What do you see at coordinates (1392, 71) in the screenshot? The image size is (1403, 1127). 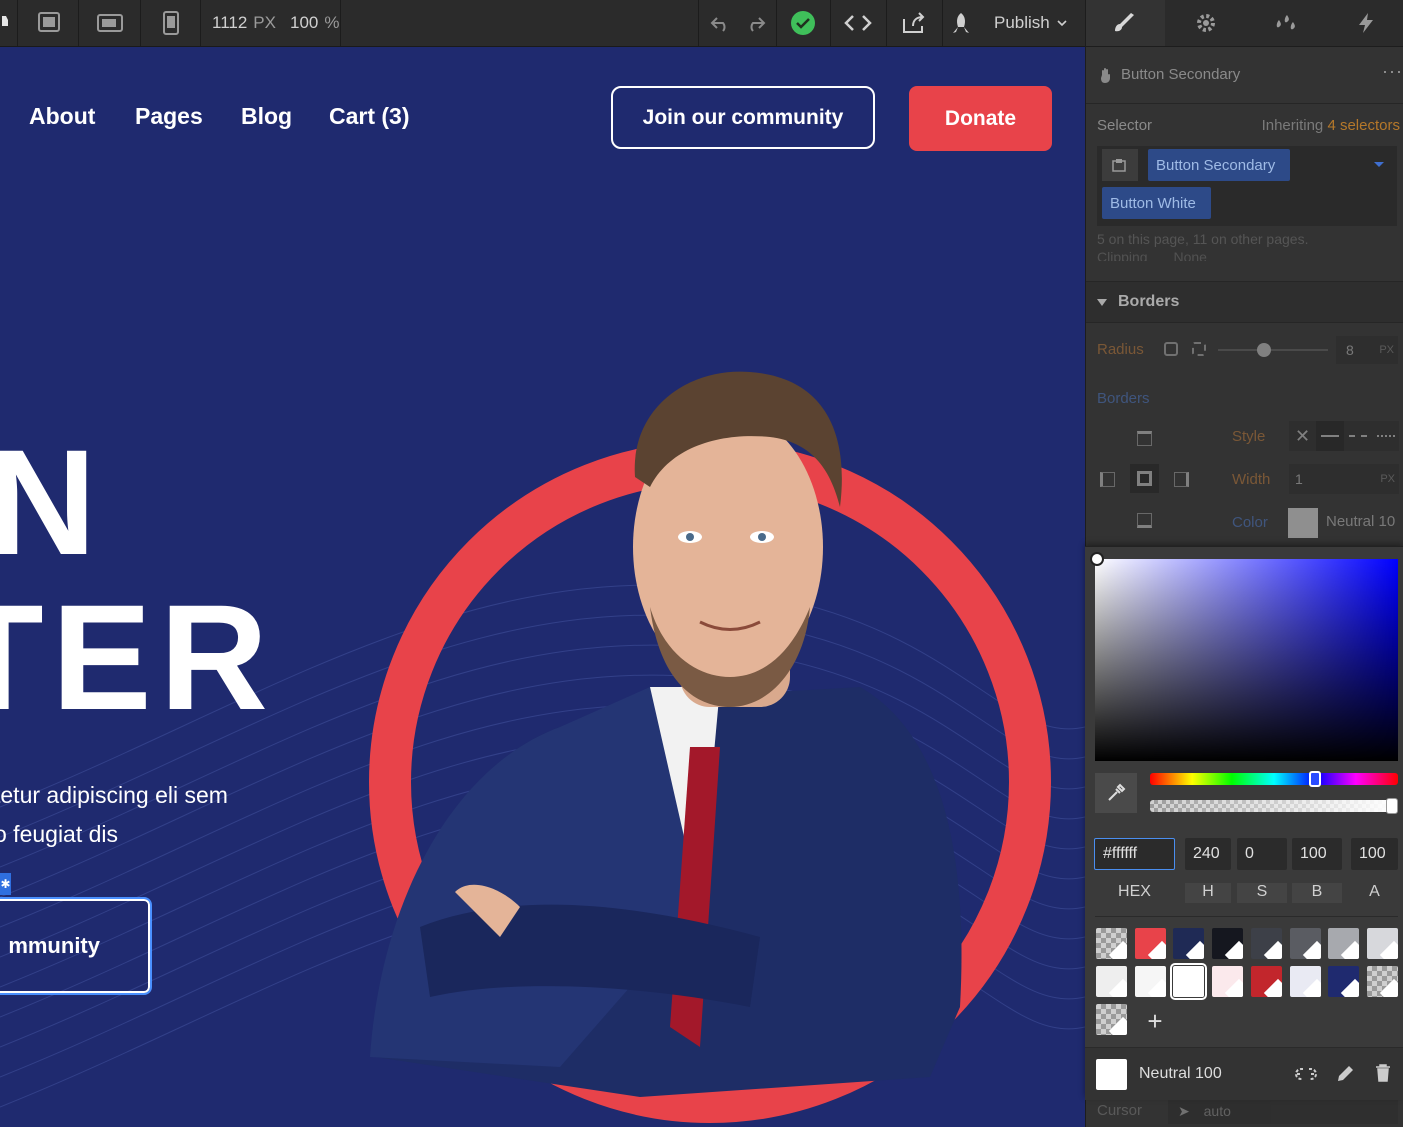 I see `more-options-icon: ···` at bounding box center [1392, 71].